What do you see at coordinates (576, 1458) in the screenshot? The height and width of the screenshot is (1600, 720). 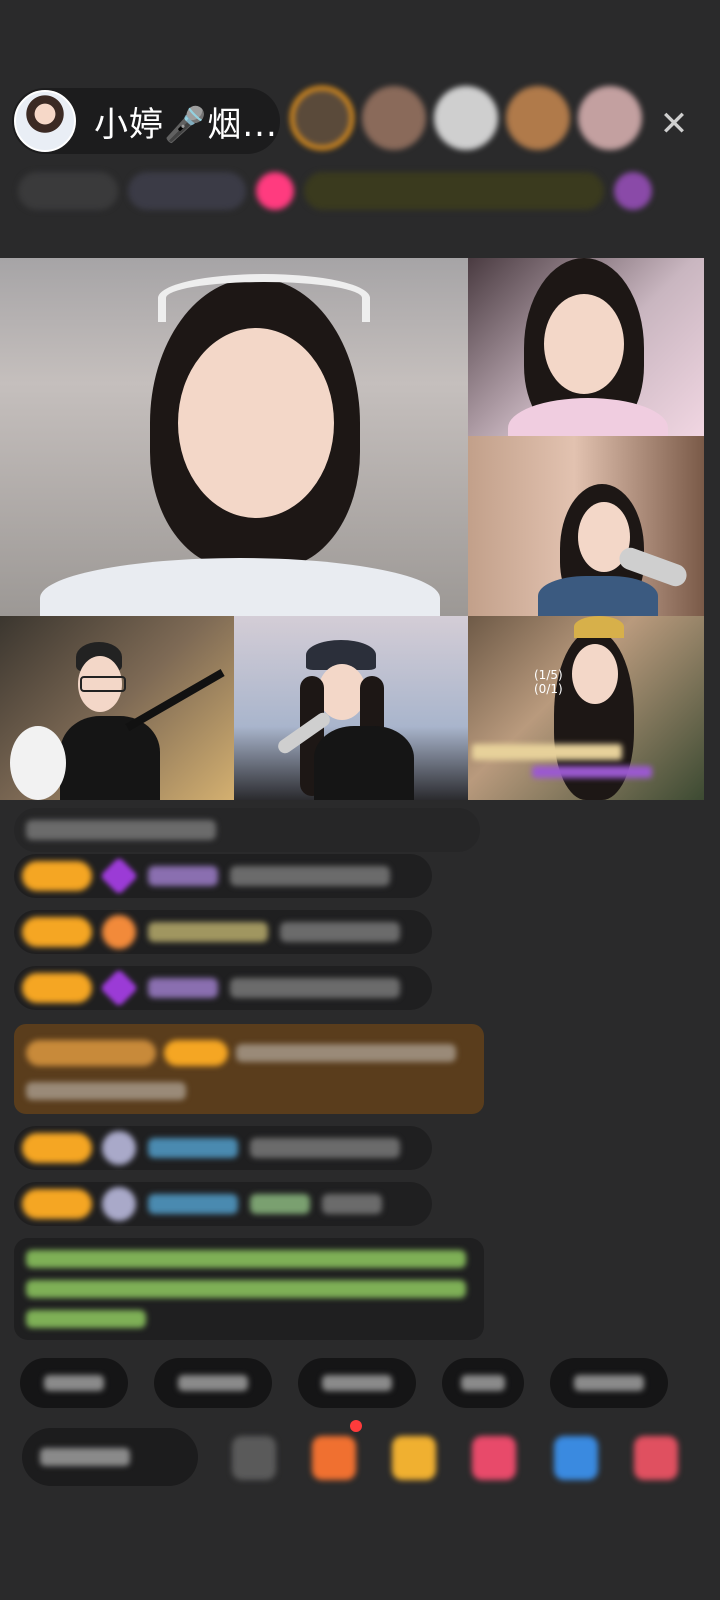 I see `game-icon` at bounding box center [576, 1458].